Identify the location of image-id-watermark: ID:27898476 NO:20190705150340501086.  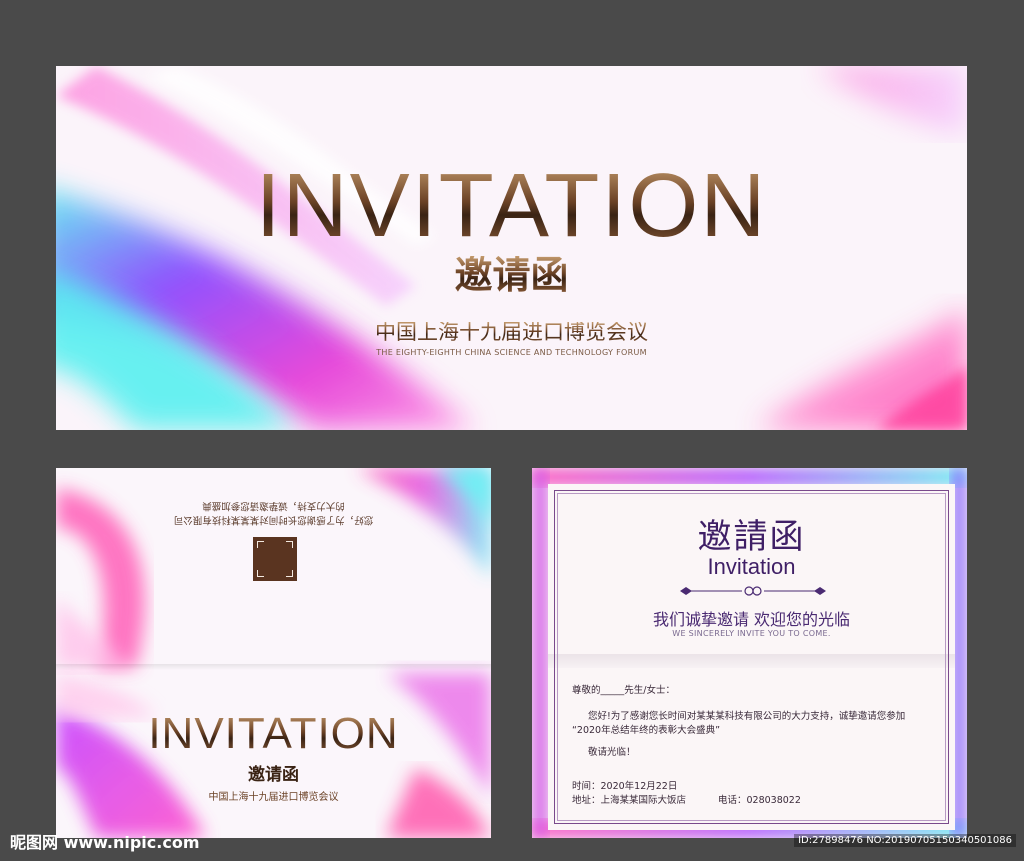
(905, 840).